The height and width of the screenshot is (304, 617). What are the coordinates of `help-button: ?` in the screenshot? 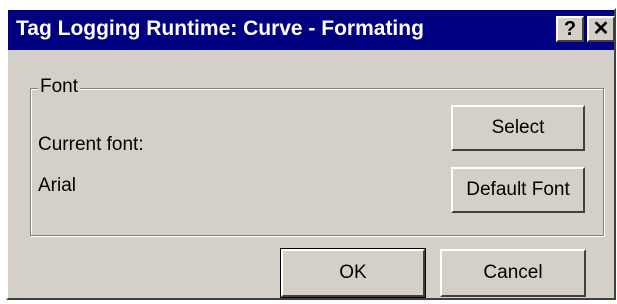 It's located at (570, 29).